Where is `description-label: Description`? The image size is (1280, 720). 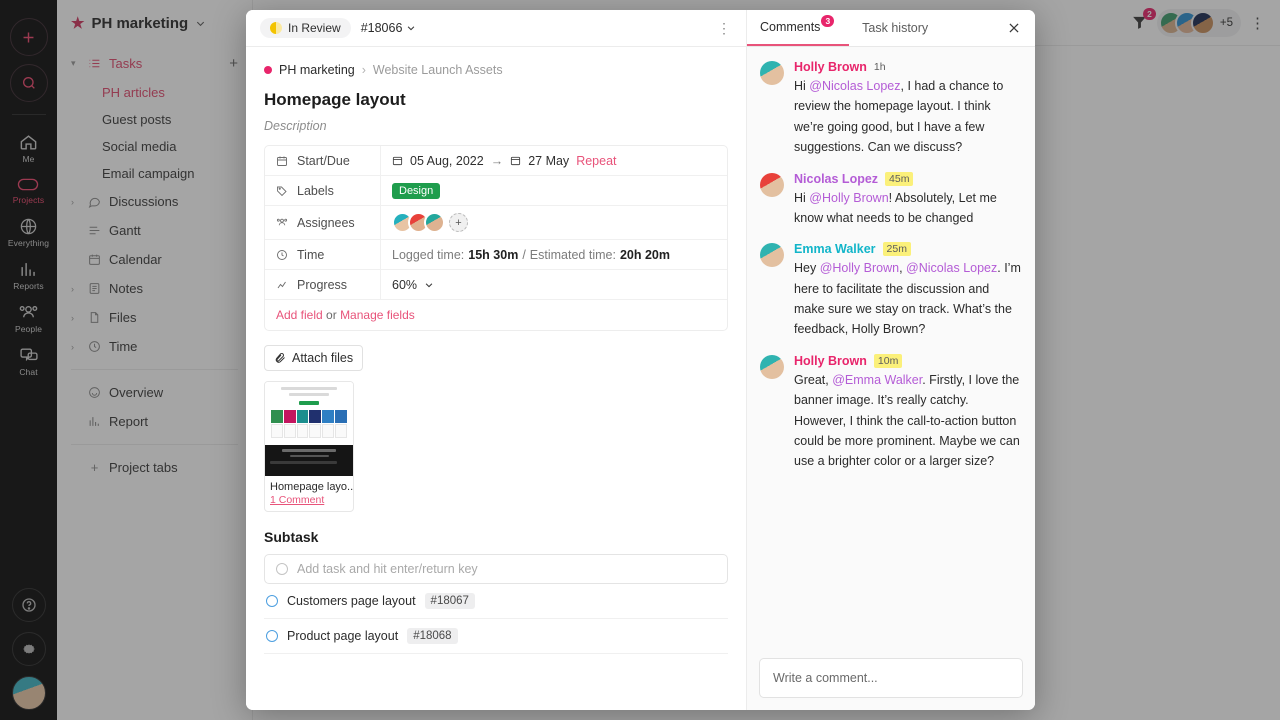 description-label: Description is located at coordinates (496, 126).